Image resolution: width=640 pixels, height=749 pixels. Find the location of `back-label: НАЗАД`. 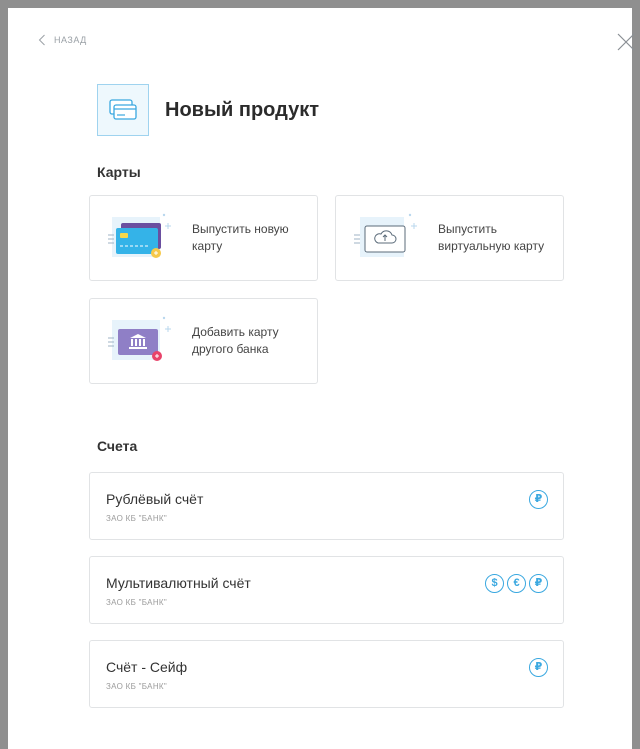

back-label: НАЗАД is located at coordinates (70, 40).